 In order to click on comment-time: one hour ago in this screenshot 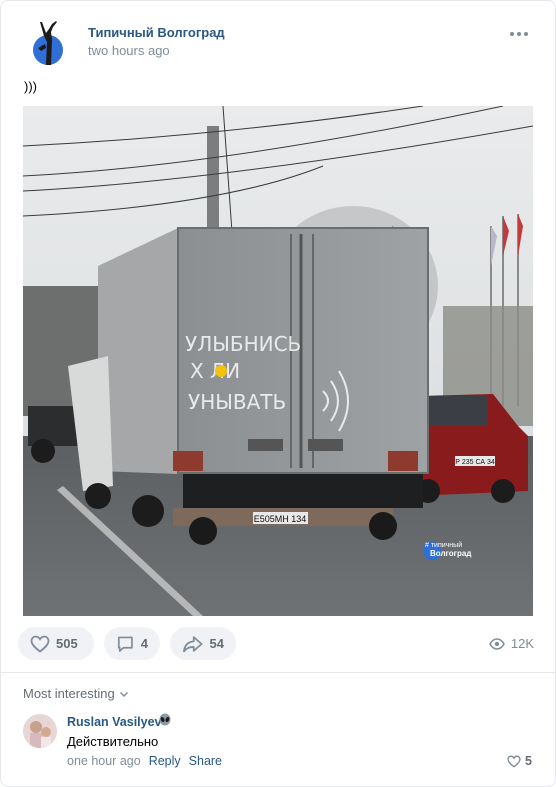, I will do `click(104, 761)`.